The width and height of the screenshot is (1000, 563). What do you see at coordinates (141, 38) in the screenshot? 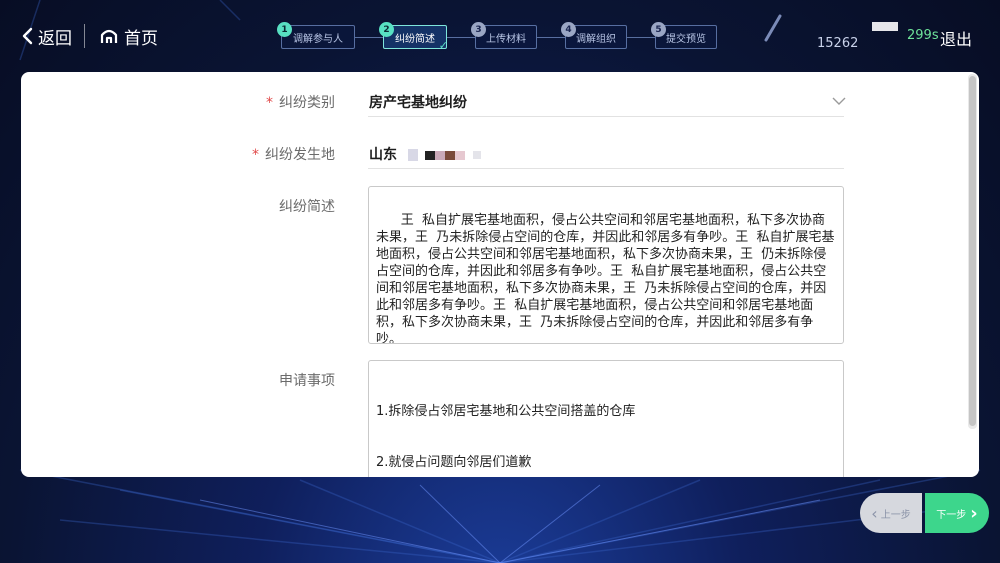
I see `home-label: 首页` at bounding box center [141, 38].